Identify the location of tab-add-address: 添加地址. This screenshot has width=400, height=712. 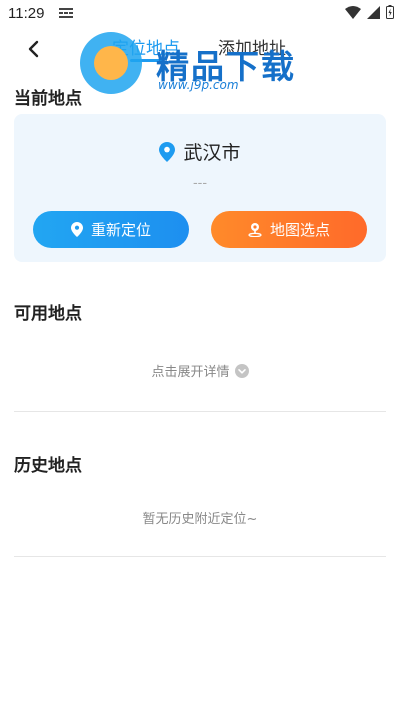
(252, 46).